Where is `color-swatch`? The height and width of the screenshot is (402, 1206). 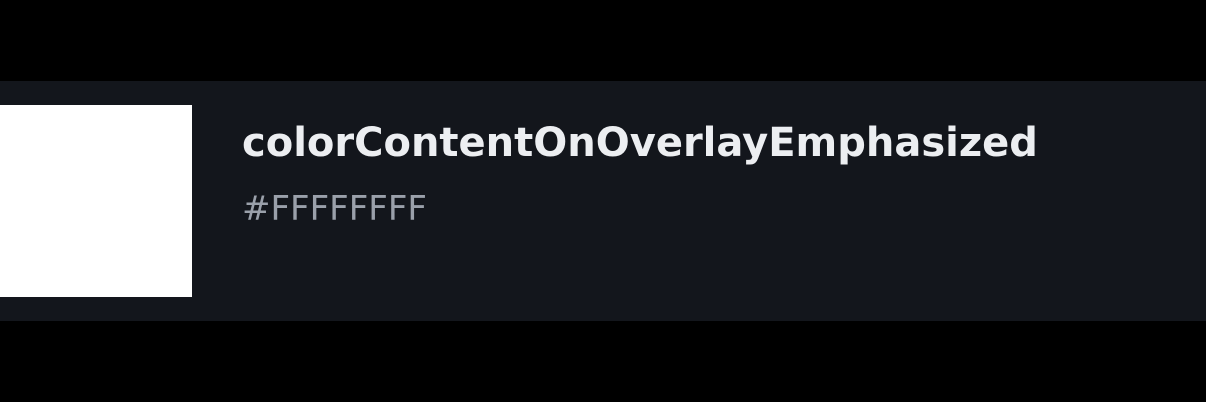
color-swatch is located at coordinates (96, 201).